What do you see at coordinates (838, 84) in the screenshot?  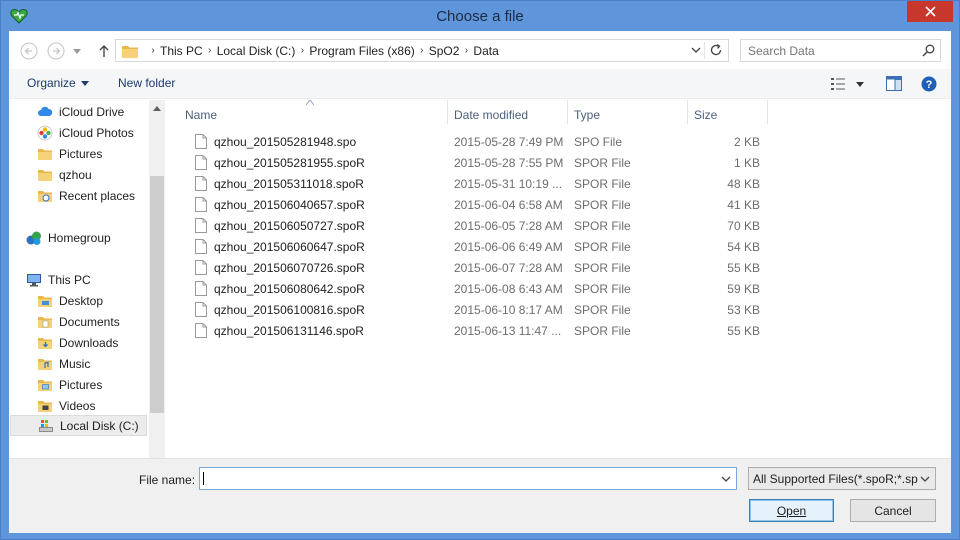 I see `view-details-icon` at bounding box center [838, 84].